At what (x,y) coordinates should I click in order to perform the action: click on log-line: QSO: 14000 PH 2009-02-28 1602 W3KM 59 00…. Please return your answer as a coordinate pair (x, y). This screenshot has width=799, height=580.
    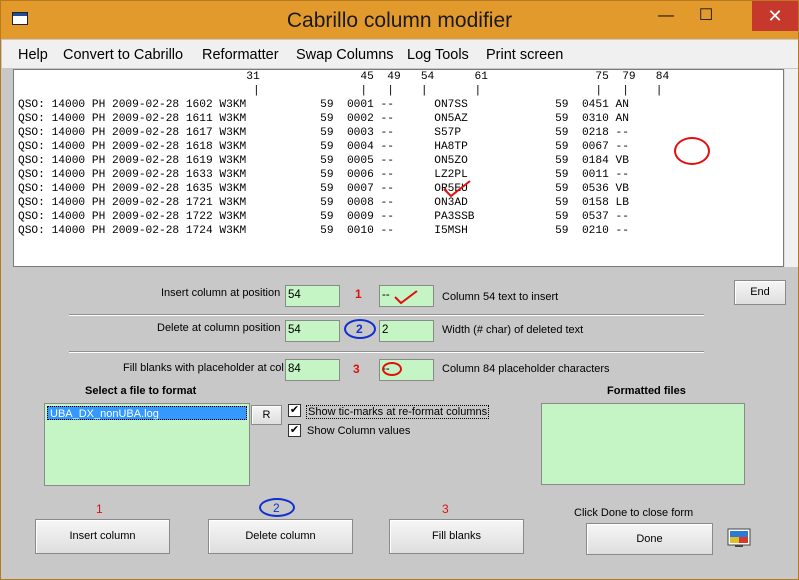
    Looking at the image, I should click on (323, 105).